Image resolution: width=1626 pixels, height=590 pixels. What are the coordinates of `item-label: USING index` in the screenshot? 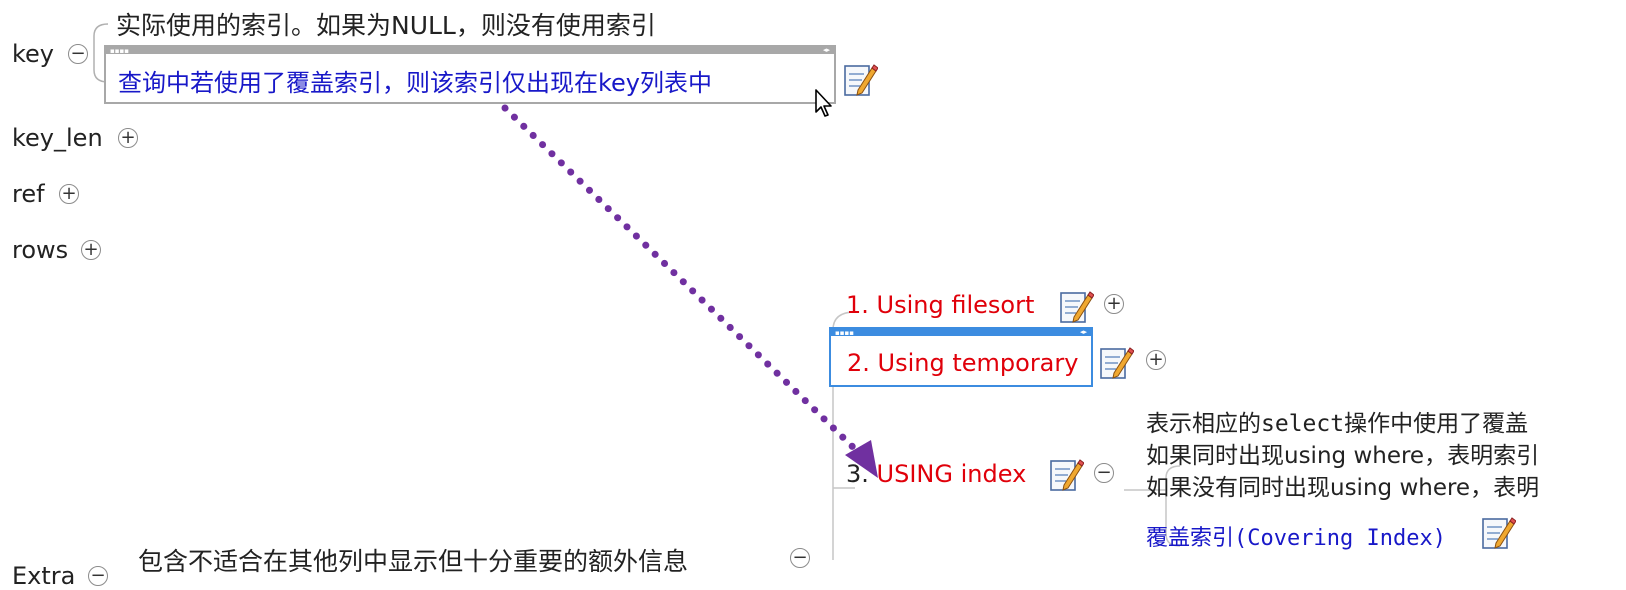 It's located at (951, 474).